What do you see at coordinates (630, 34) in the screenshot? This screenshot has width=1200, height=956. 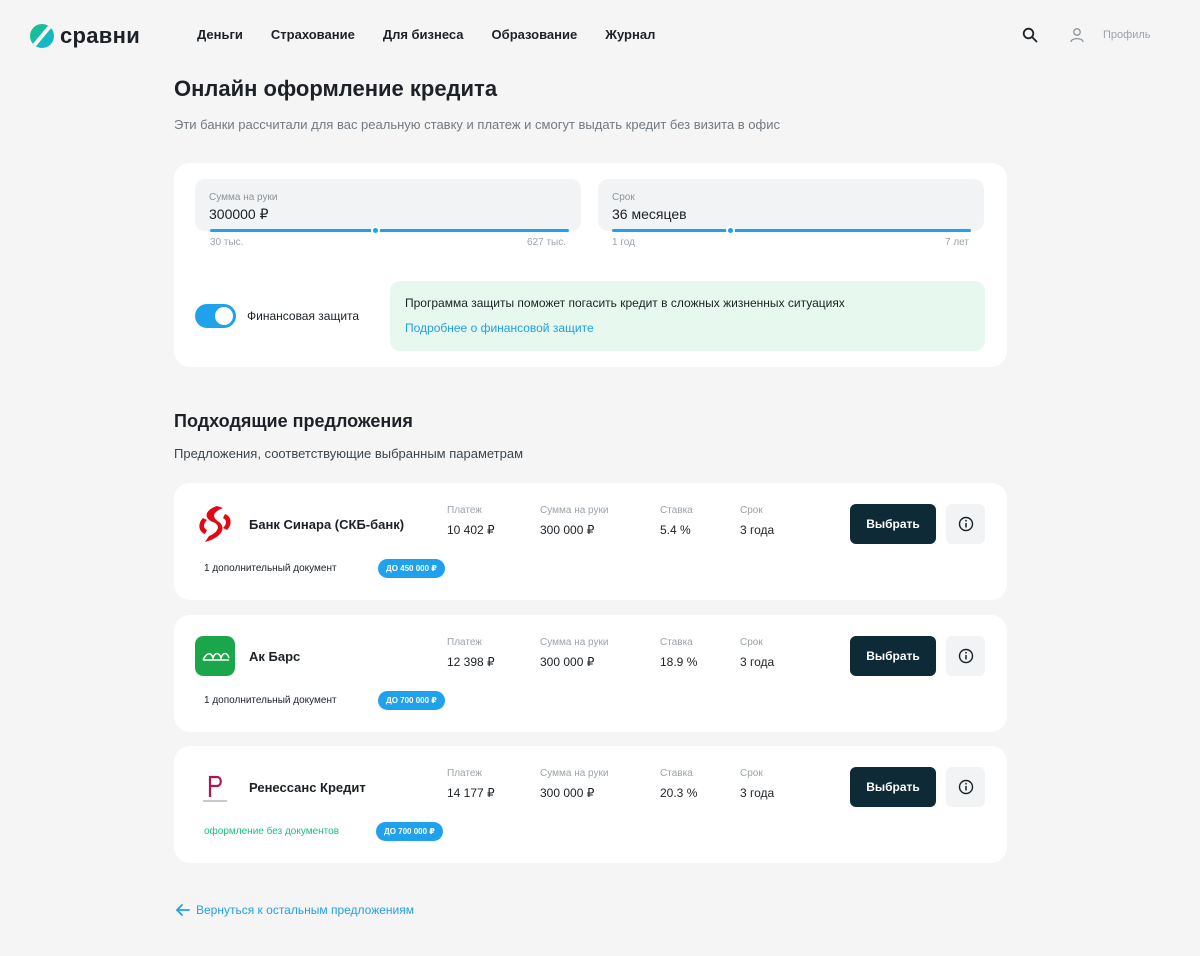 I see `nav-item-journal: Журнал` at bounding box center [630, 34].